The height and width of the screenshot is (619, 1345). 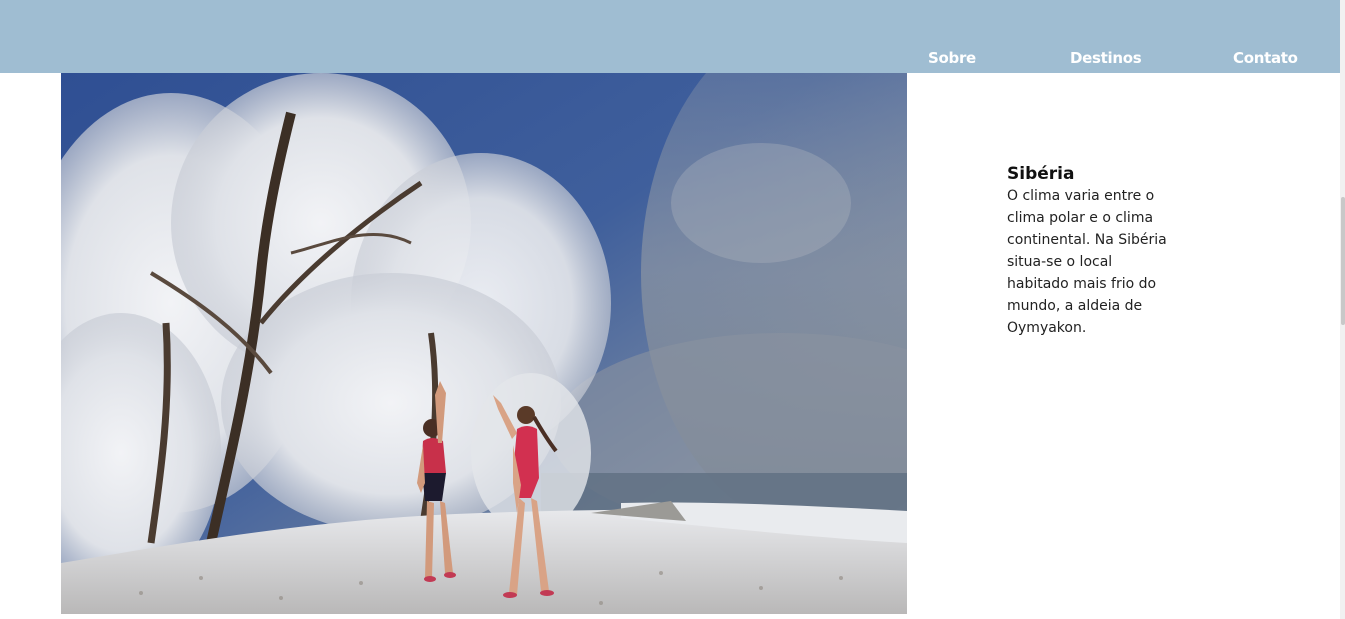 I want to click on destination-title: Sibéria, so click(x=1041, y=174).